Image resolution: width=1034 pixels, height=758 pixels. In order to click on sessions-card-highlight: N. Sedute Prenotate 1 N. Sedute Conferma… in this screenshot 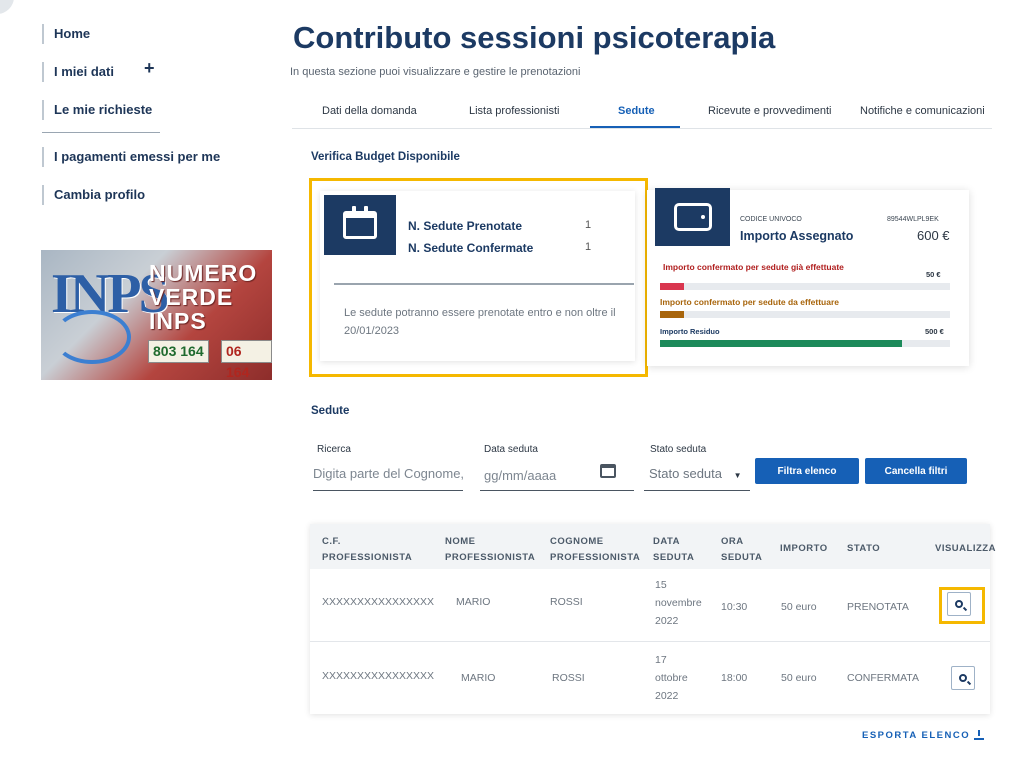, I will do `click(478, 277)`.